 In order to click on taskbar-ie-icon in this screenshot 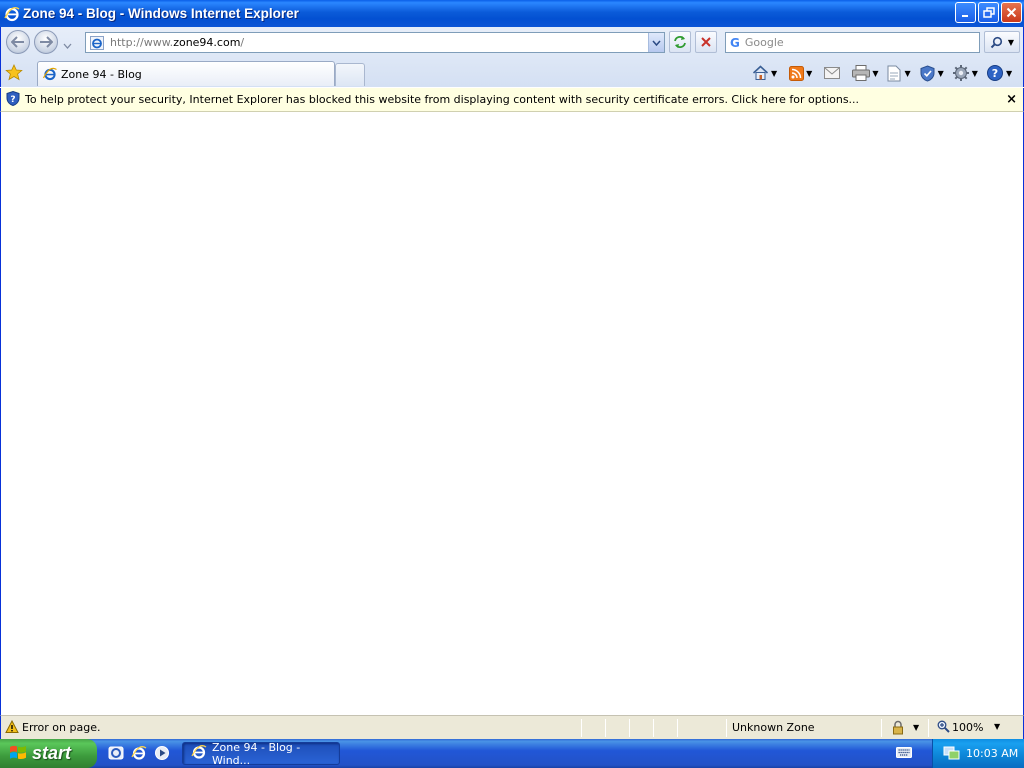, I will do `click(199, 753)`.